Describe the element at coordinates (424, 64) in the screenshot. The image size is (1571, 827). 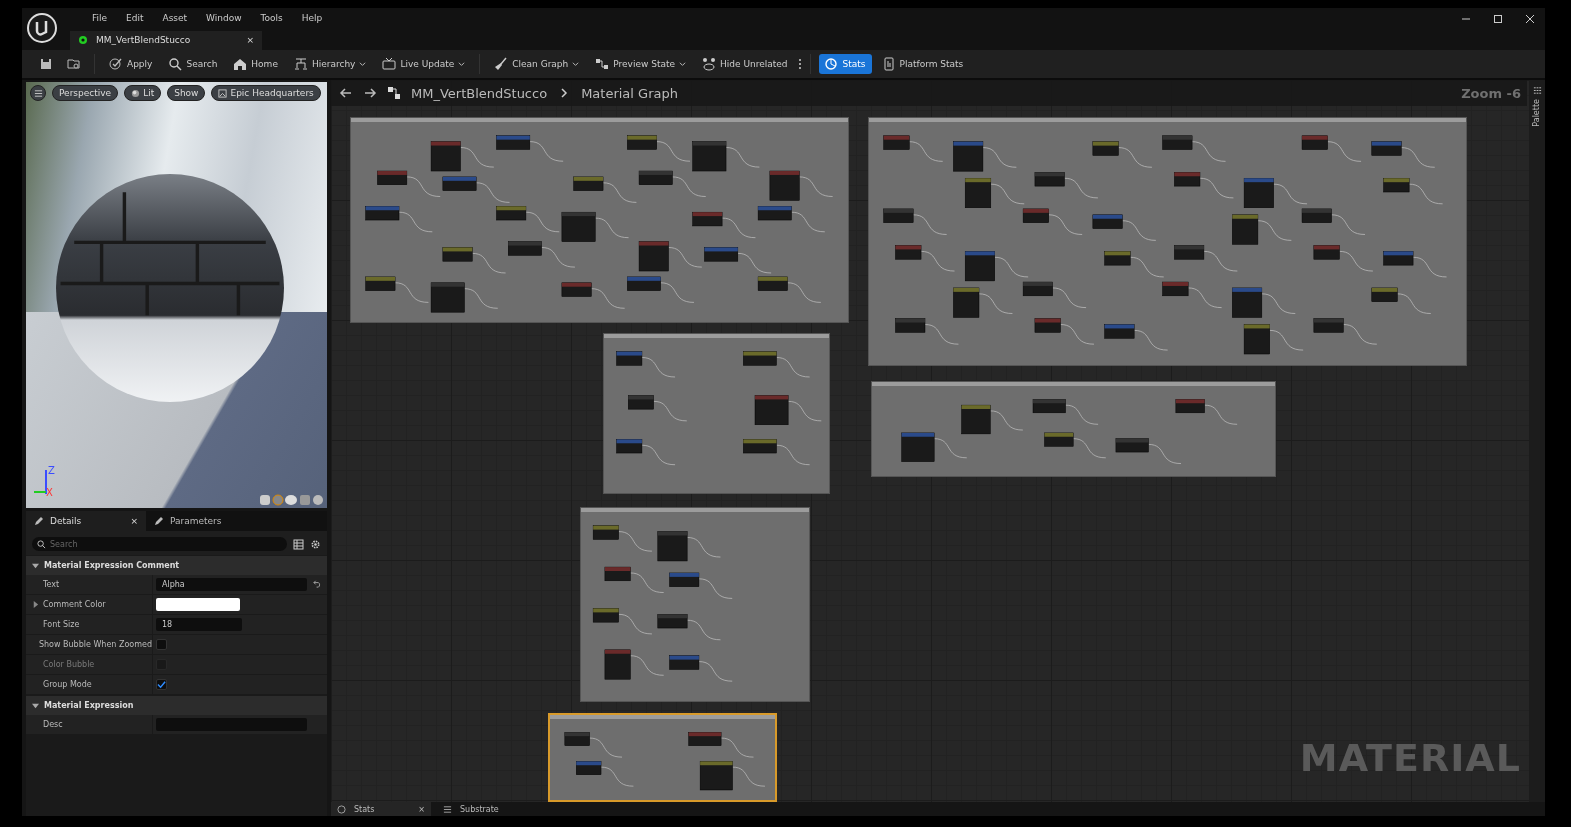
I see `toolbar-button: Live Update` at that location.